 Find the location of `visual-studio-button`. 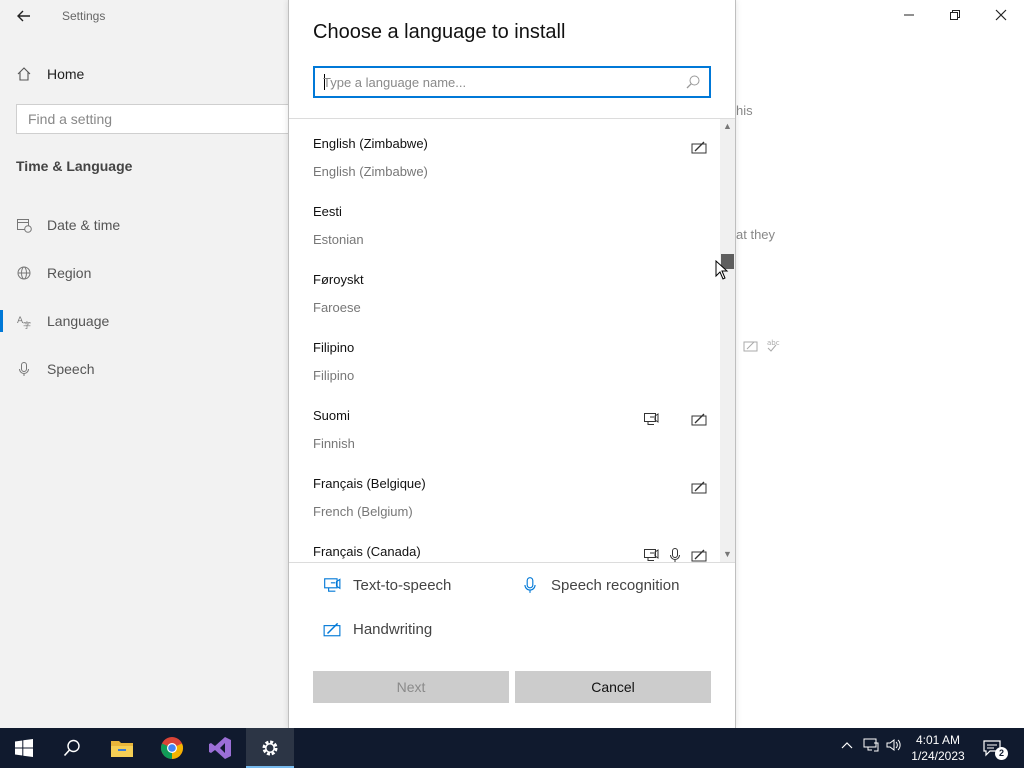

visual-studio-button is located at coordinates (220, 748).